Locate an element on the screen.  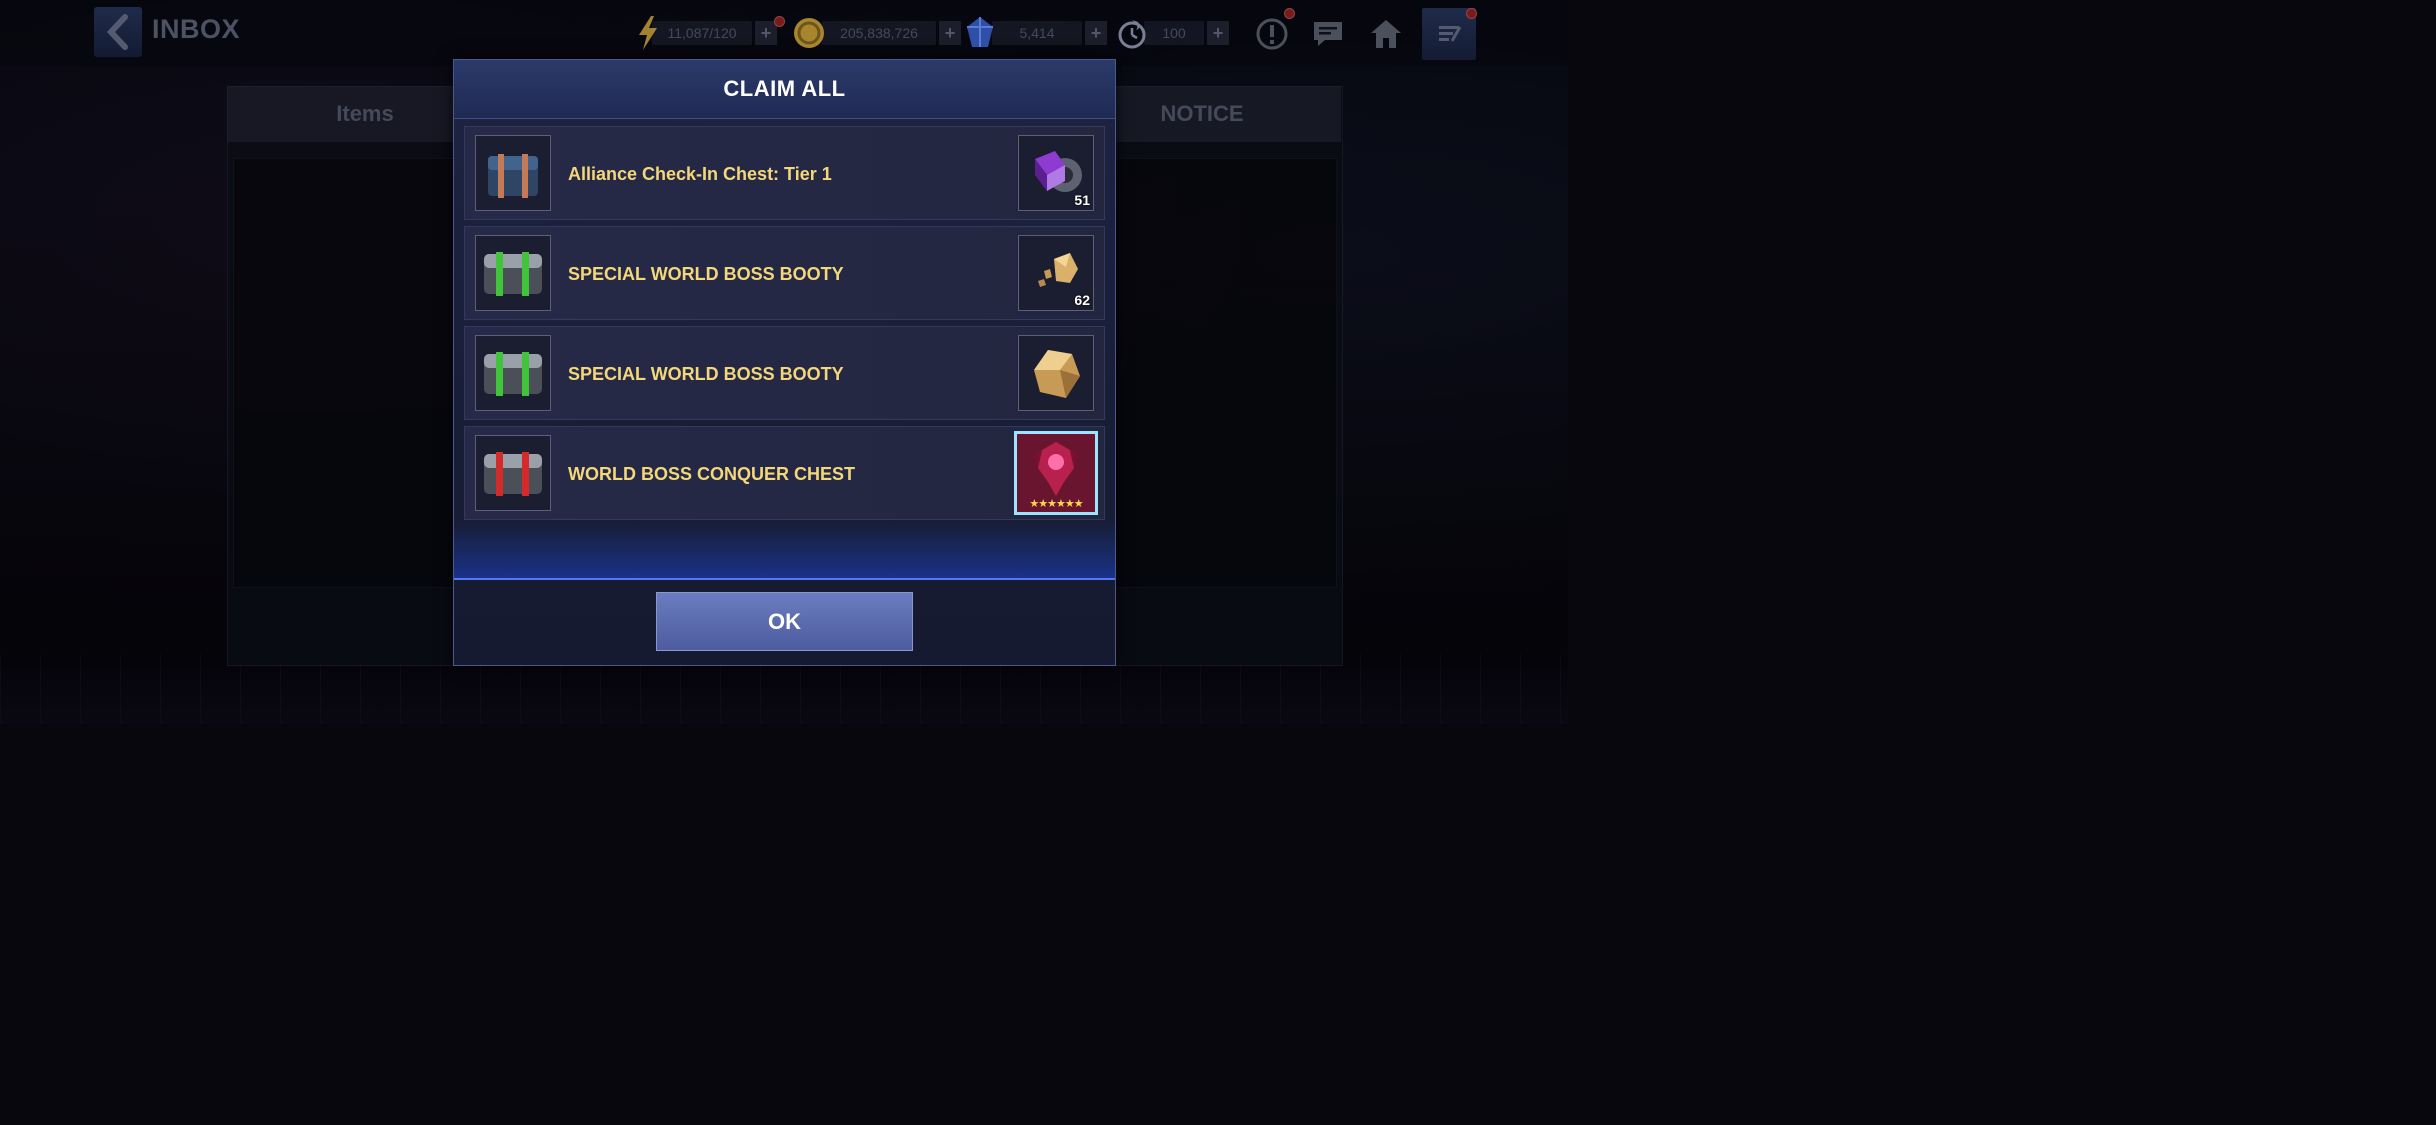
gold-ore-icon is located at coordinates (1057, 374).